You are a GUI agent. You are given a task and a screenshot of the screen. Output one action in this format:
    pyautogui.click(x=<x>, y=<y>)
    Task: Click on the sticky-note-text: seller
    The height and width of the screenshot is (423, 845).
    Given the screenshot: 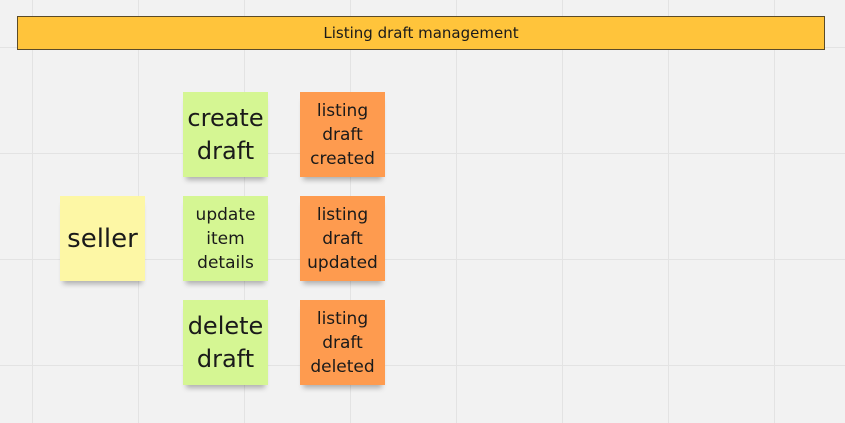 What is the action you would take?
    pyautogui.click(x=102, y=238)
    